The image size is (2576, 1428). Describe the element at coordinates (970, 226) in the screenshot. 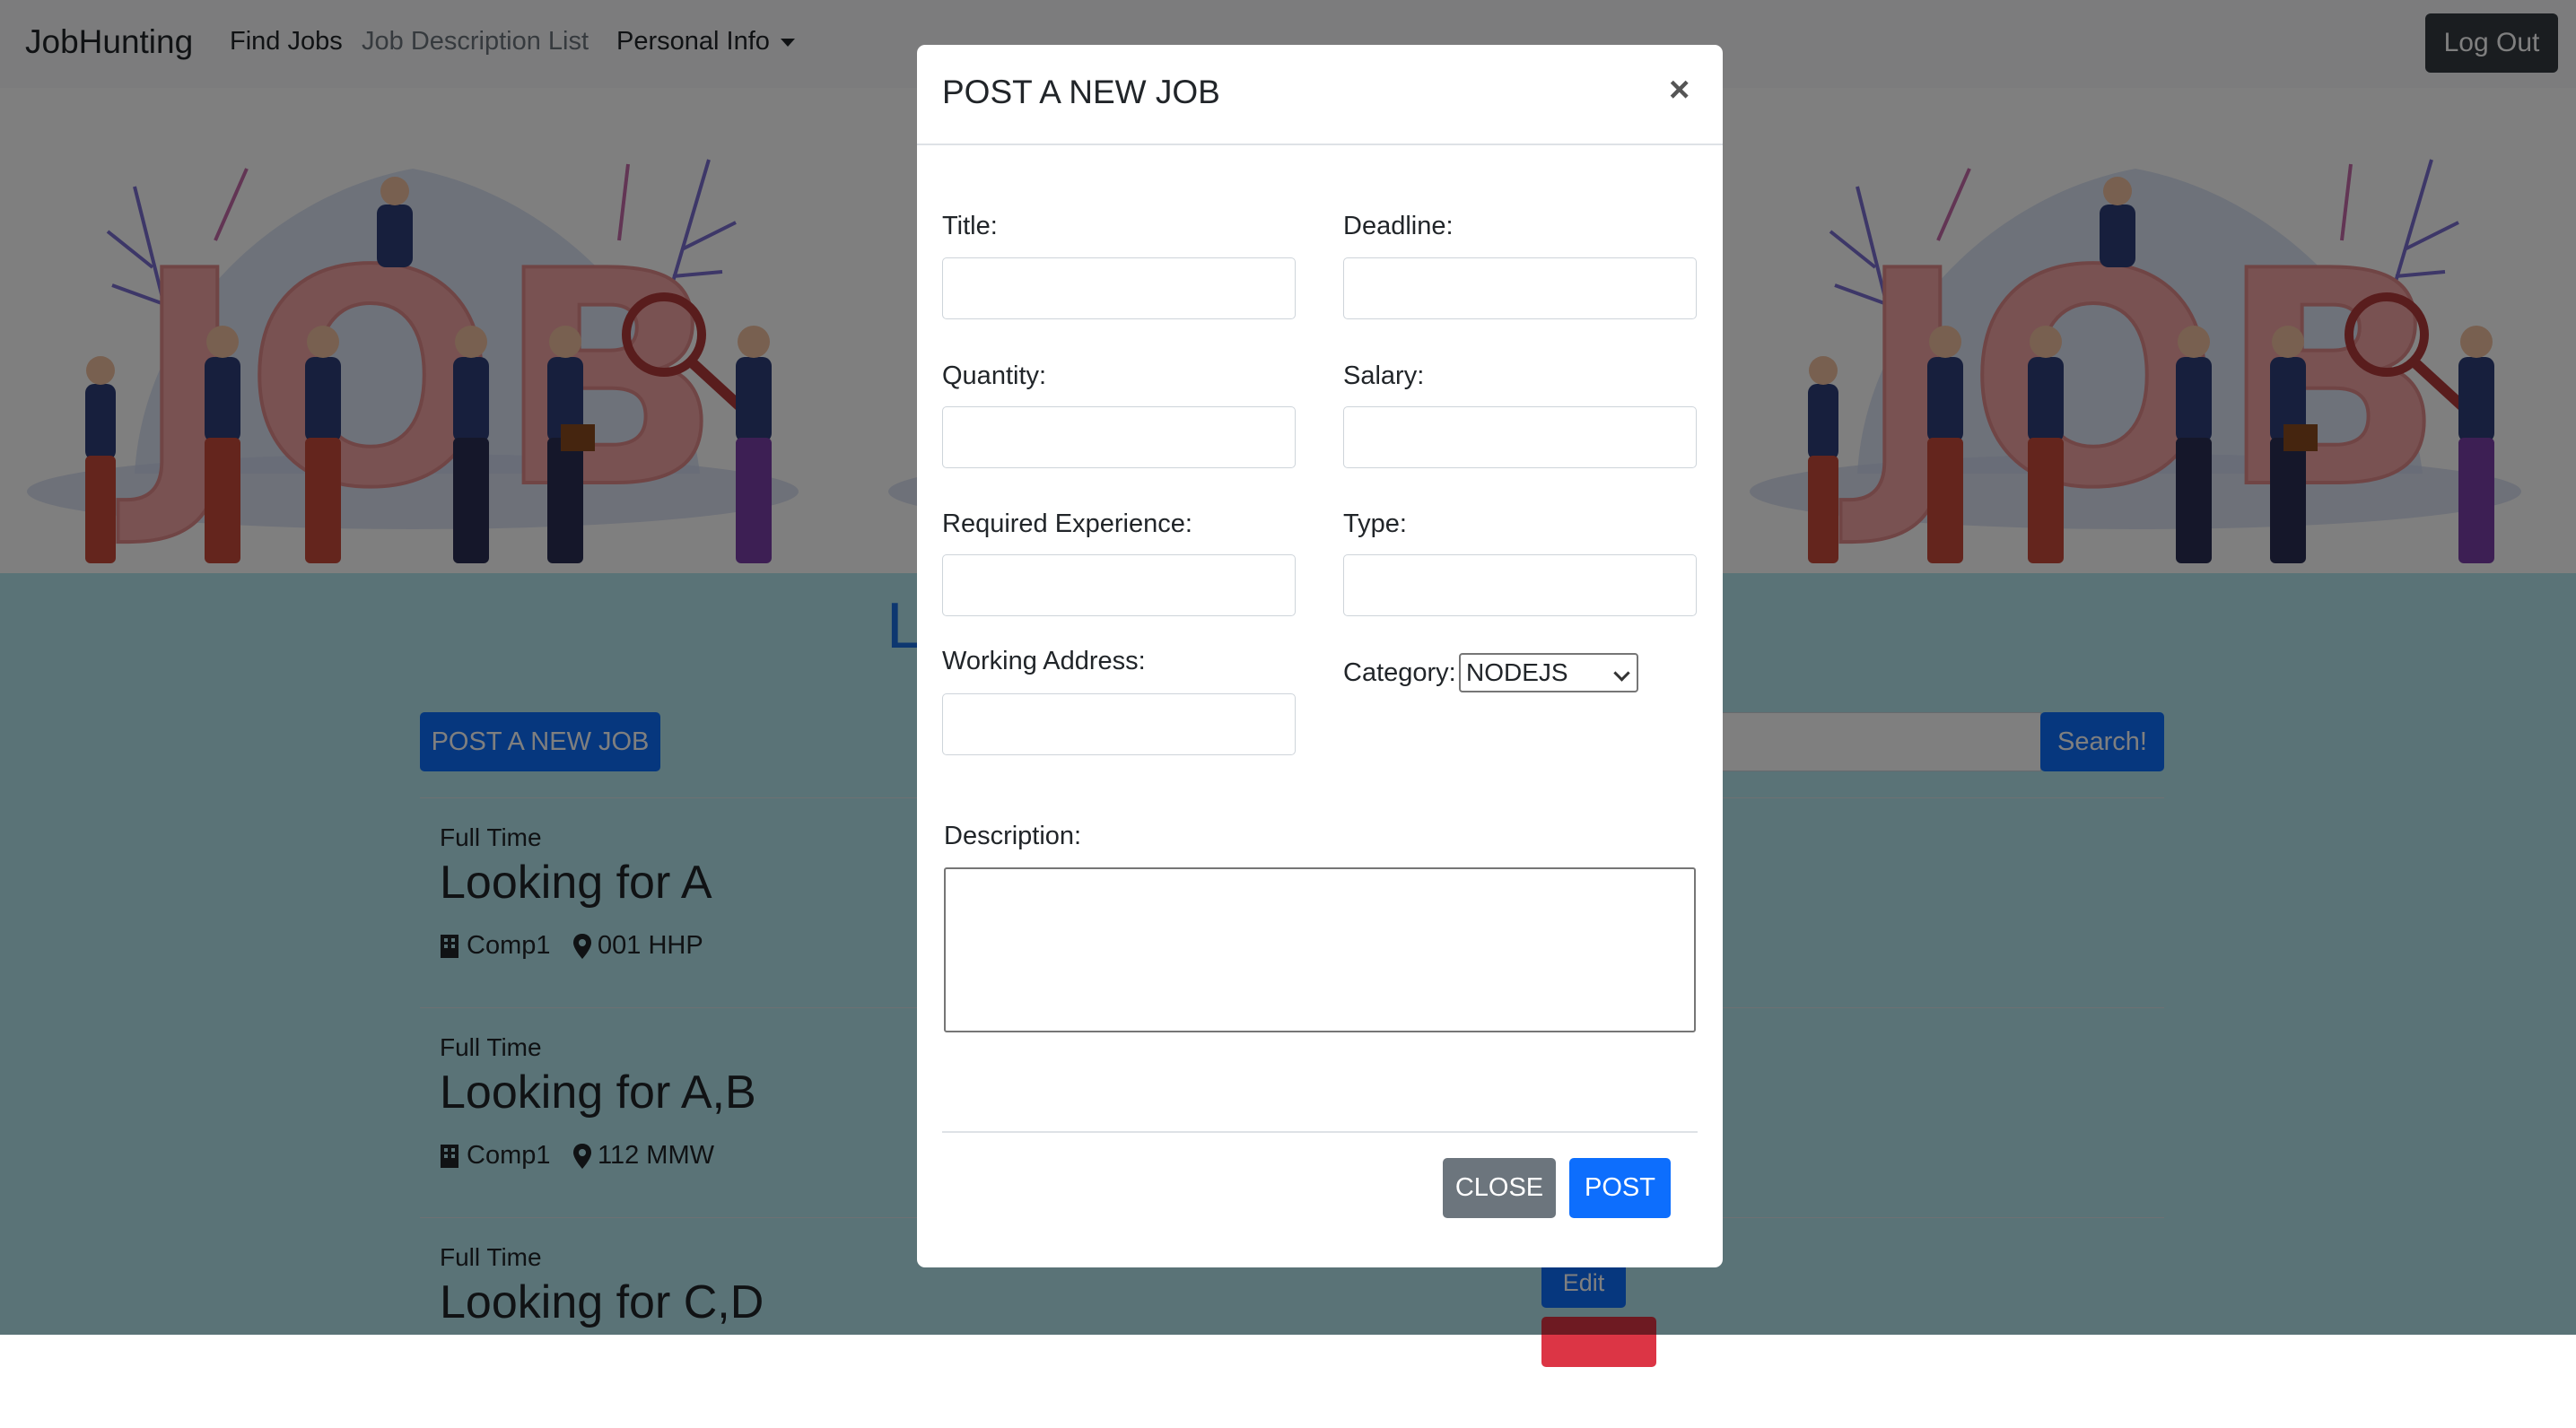

I see `title-label: Title:` at that location.